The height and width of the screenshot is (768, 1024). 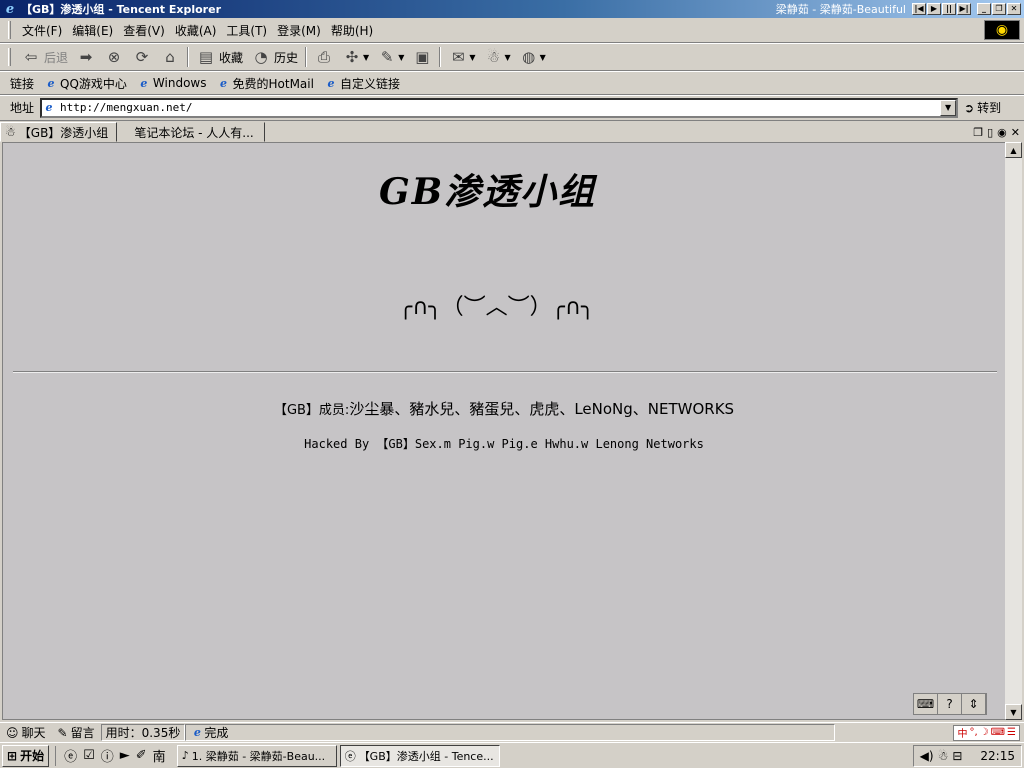 What do you see at coordinates (42, 30) in the screenshot?
I see `menu-file: 文件(F)` at bounding box center [42, 30].